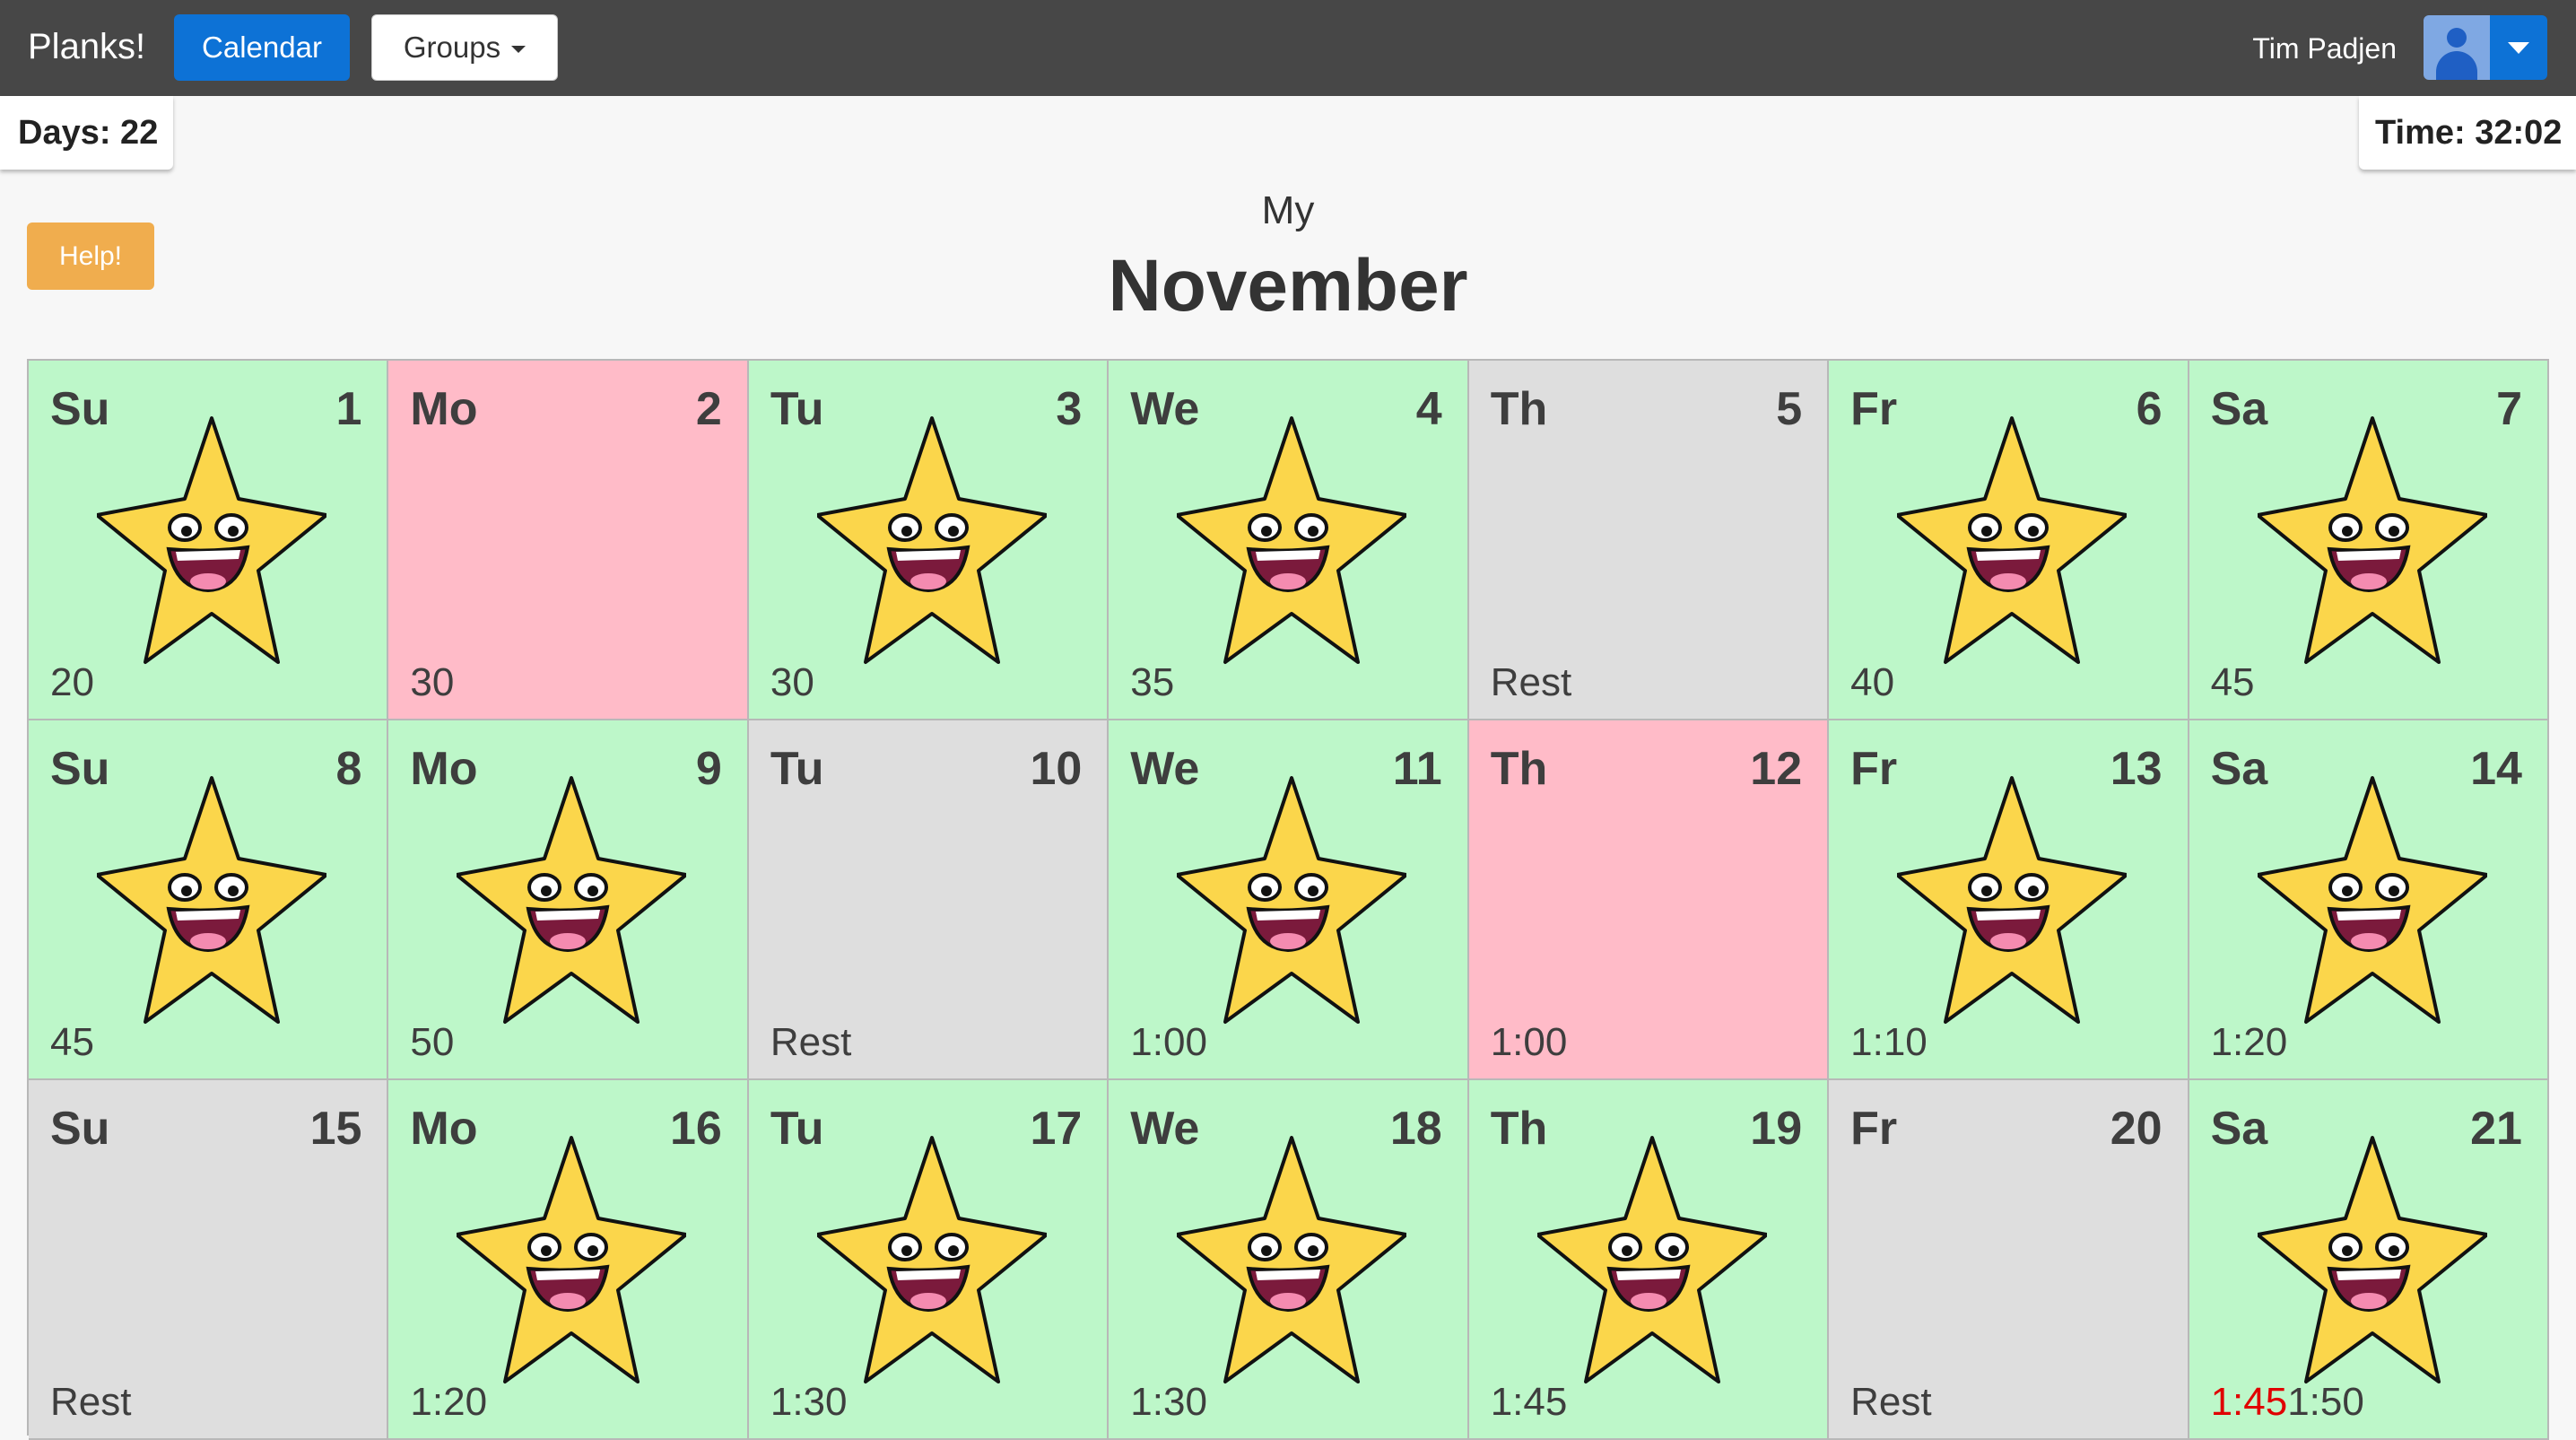 The width and height of the screenshot is (2576, 1440). Describe the element at coordinates (929, 900) in the screenshot. I see `day-cell: Tu 10 Rest` at that location.